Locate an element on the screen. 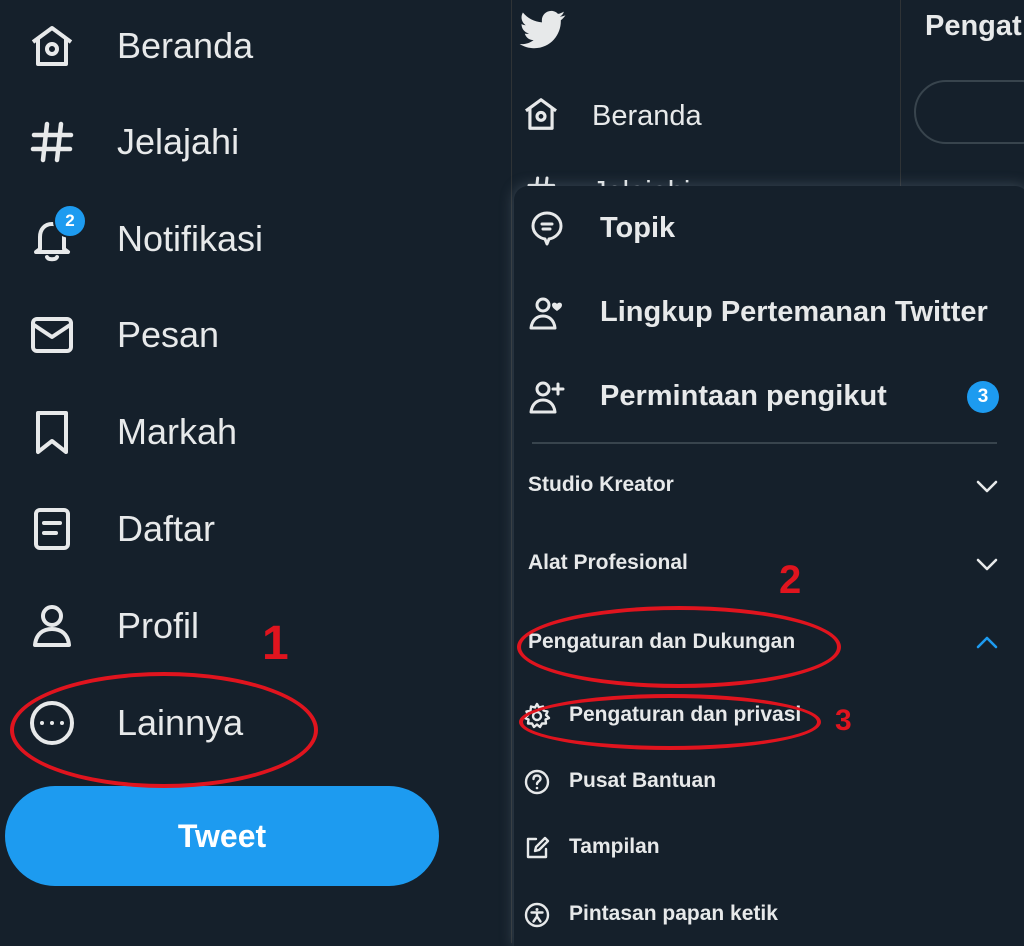  annotation-number-1: 1 is located at coordinates (275, 643).